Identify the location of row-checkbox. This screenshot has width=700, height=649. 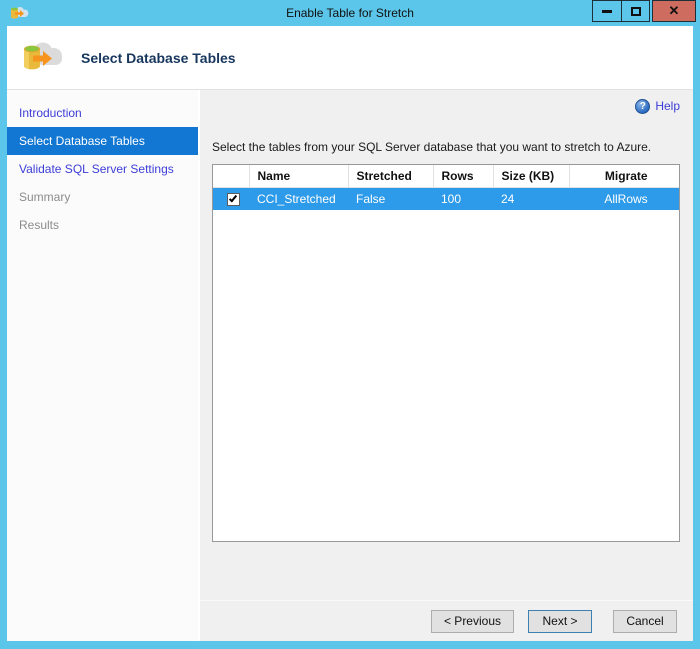
(233, 199).